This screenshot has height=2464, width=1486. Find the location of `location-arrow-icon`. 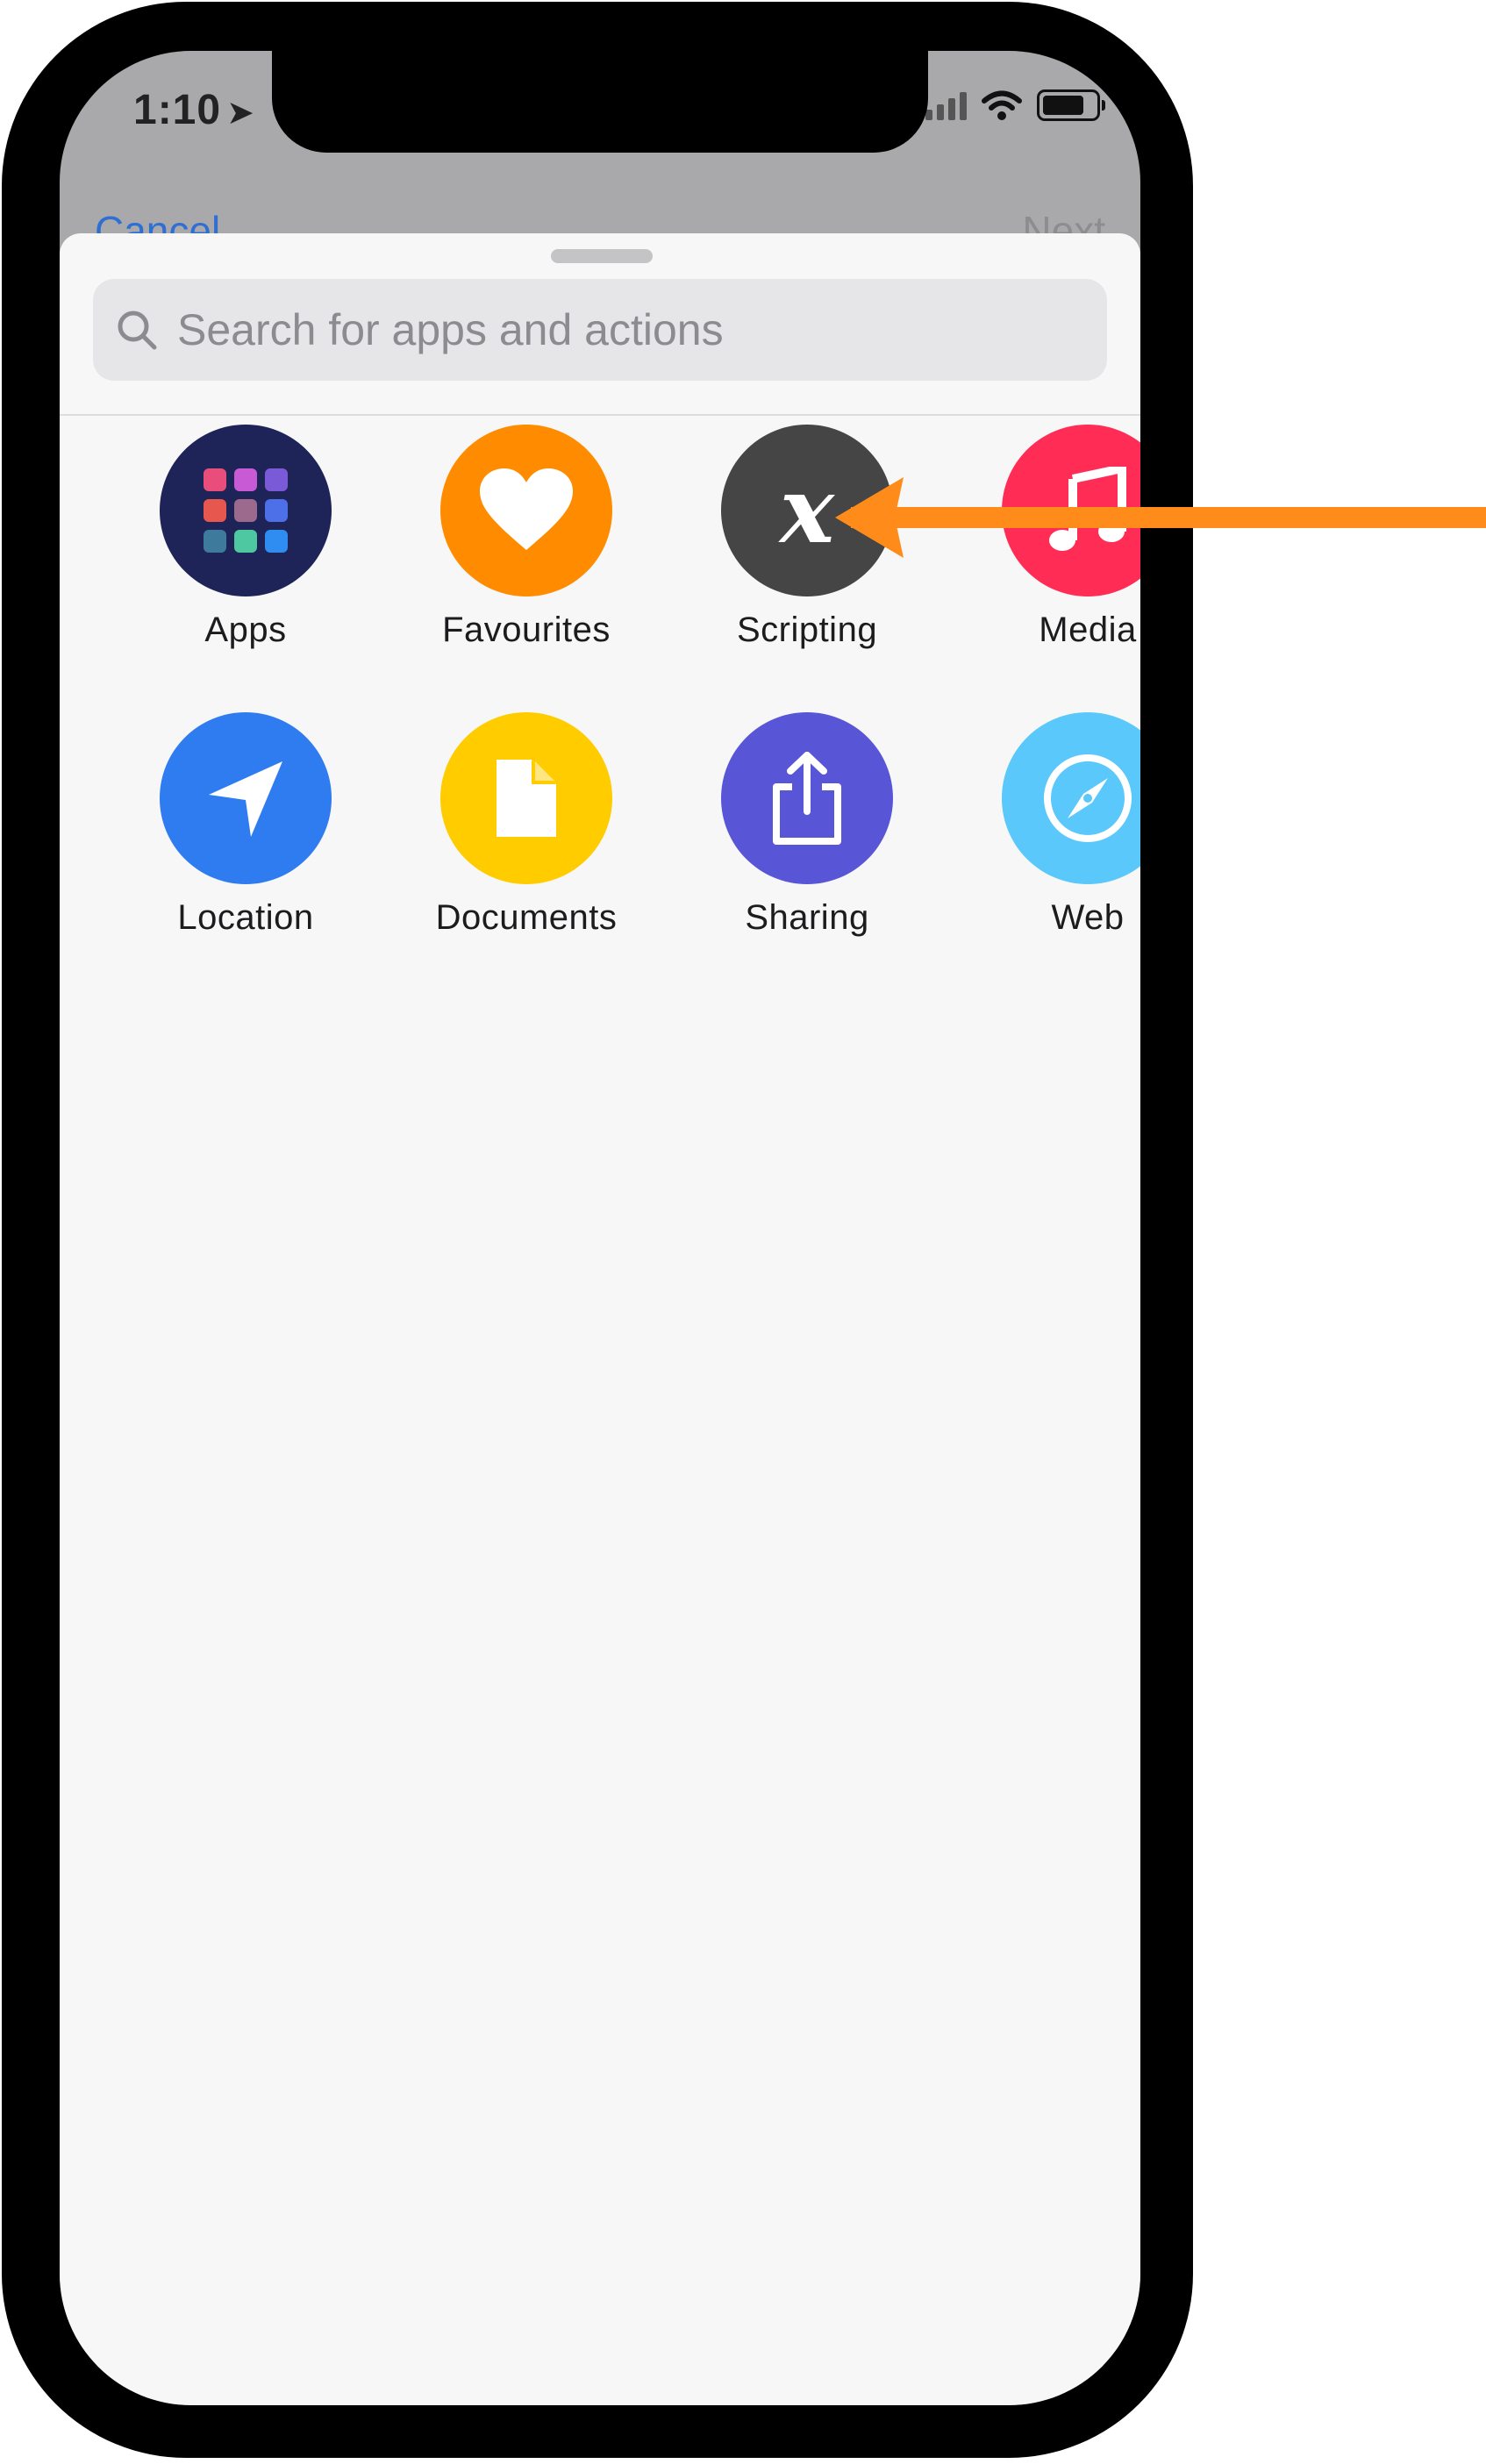

location-arrow-icon is located at coordinates (246, 798).